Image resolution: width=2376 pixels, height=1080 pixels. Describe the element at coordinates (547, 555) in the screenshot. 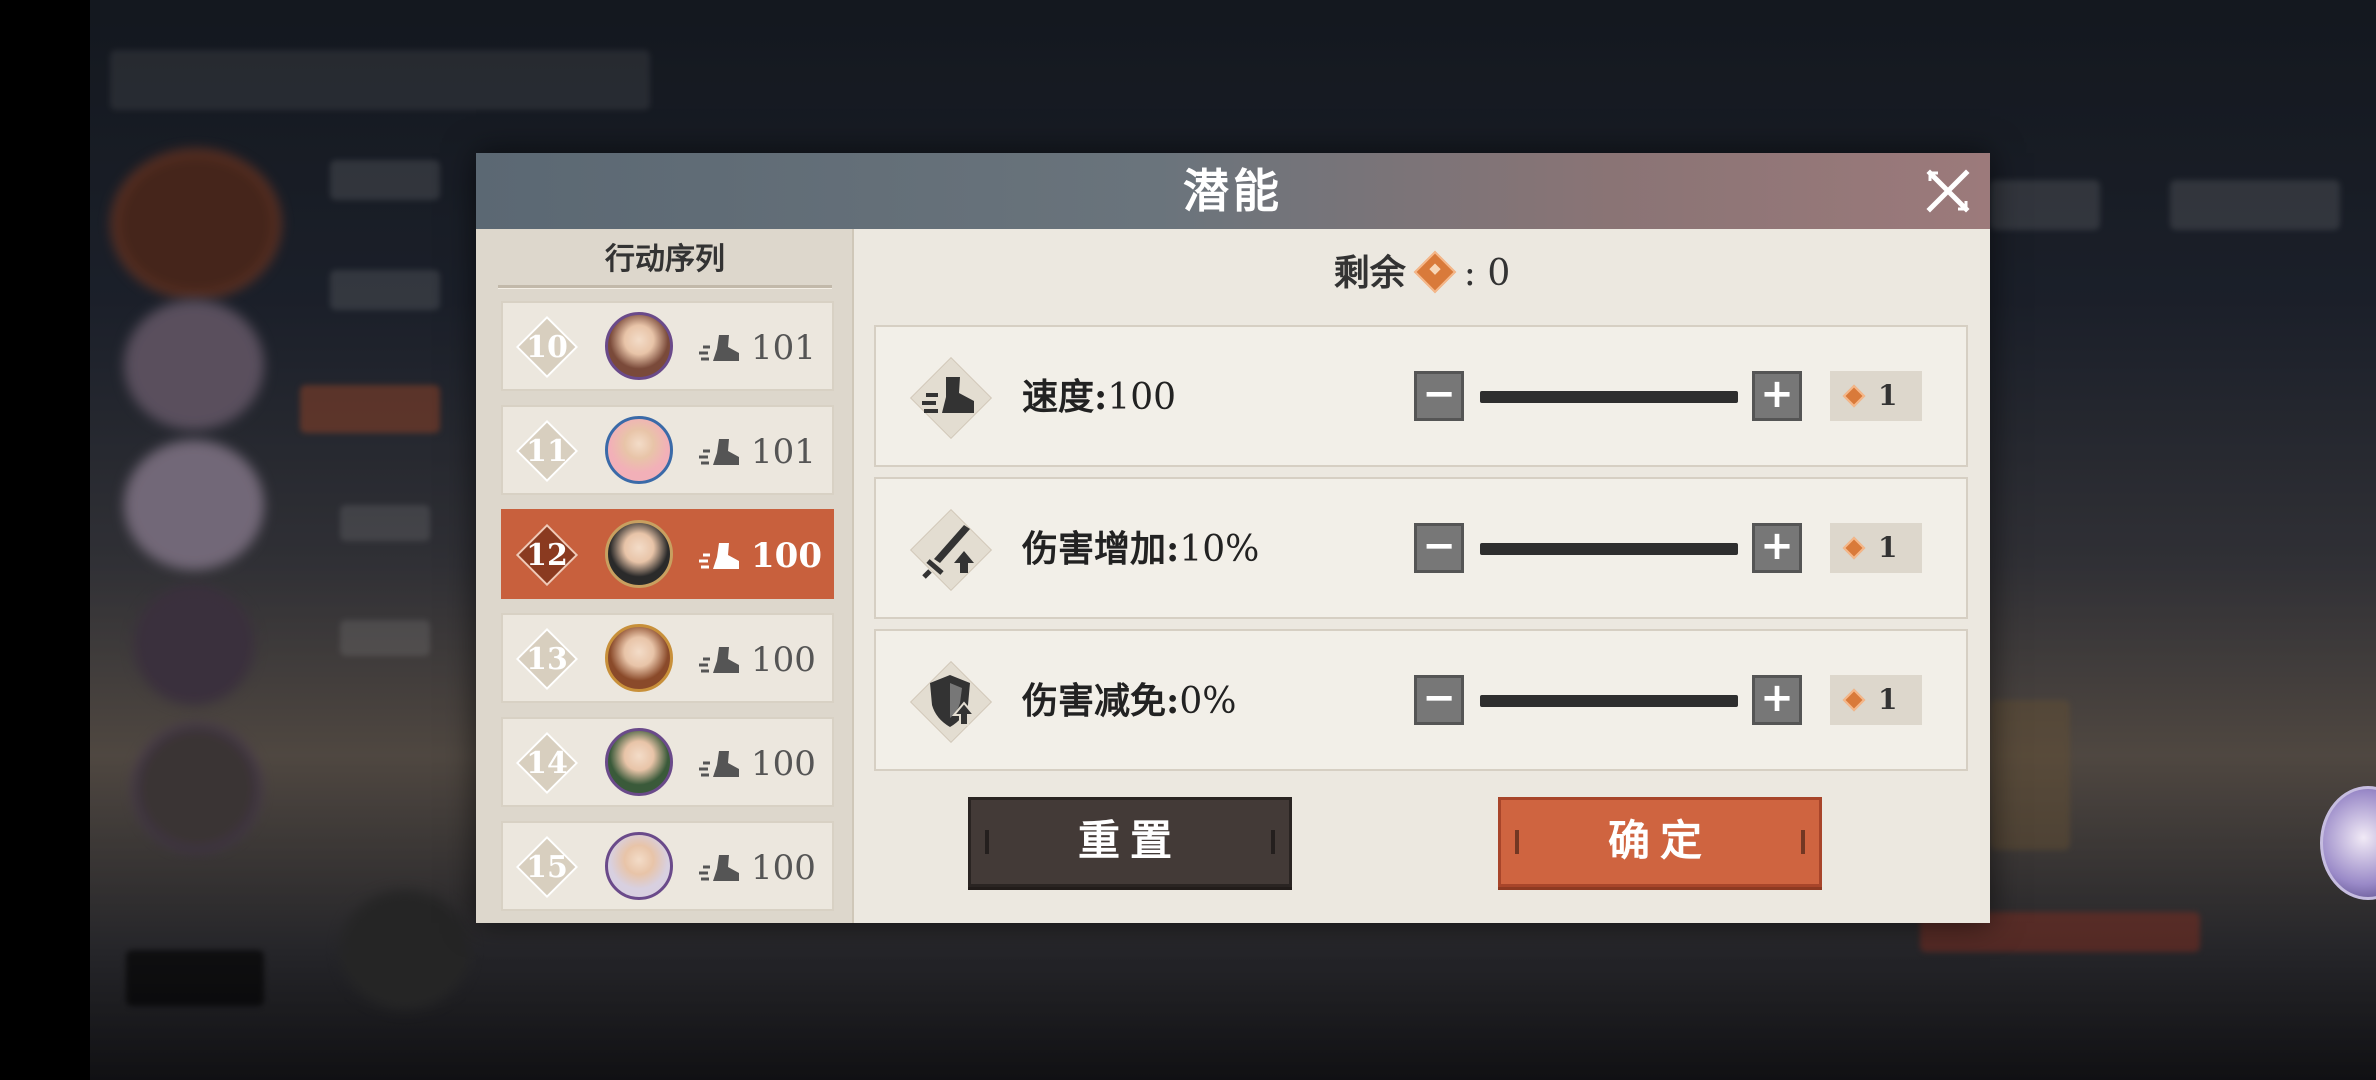

I see `rank-number: 12` at that location.